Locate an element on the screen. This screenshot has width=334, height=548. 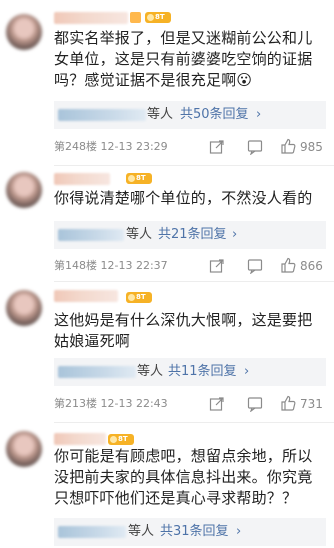
emoji-icon: 😮 is located at coordinates (244, 80).